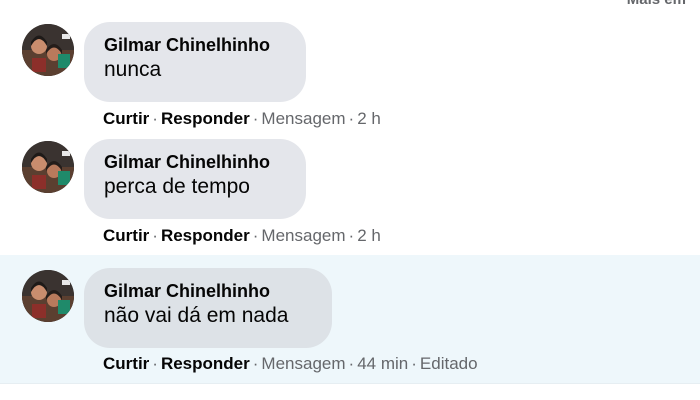  I want to click on comment-actions: Curtir · Responder · Mensagem · 44 min · Editado, so click(290, 364).